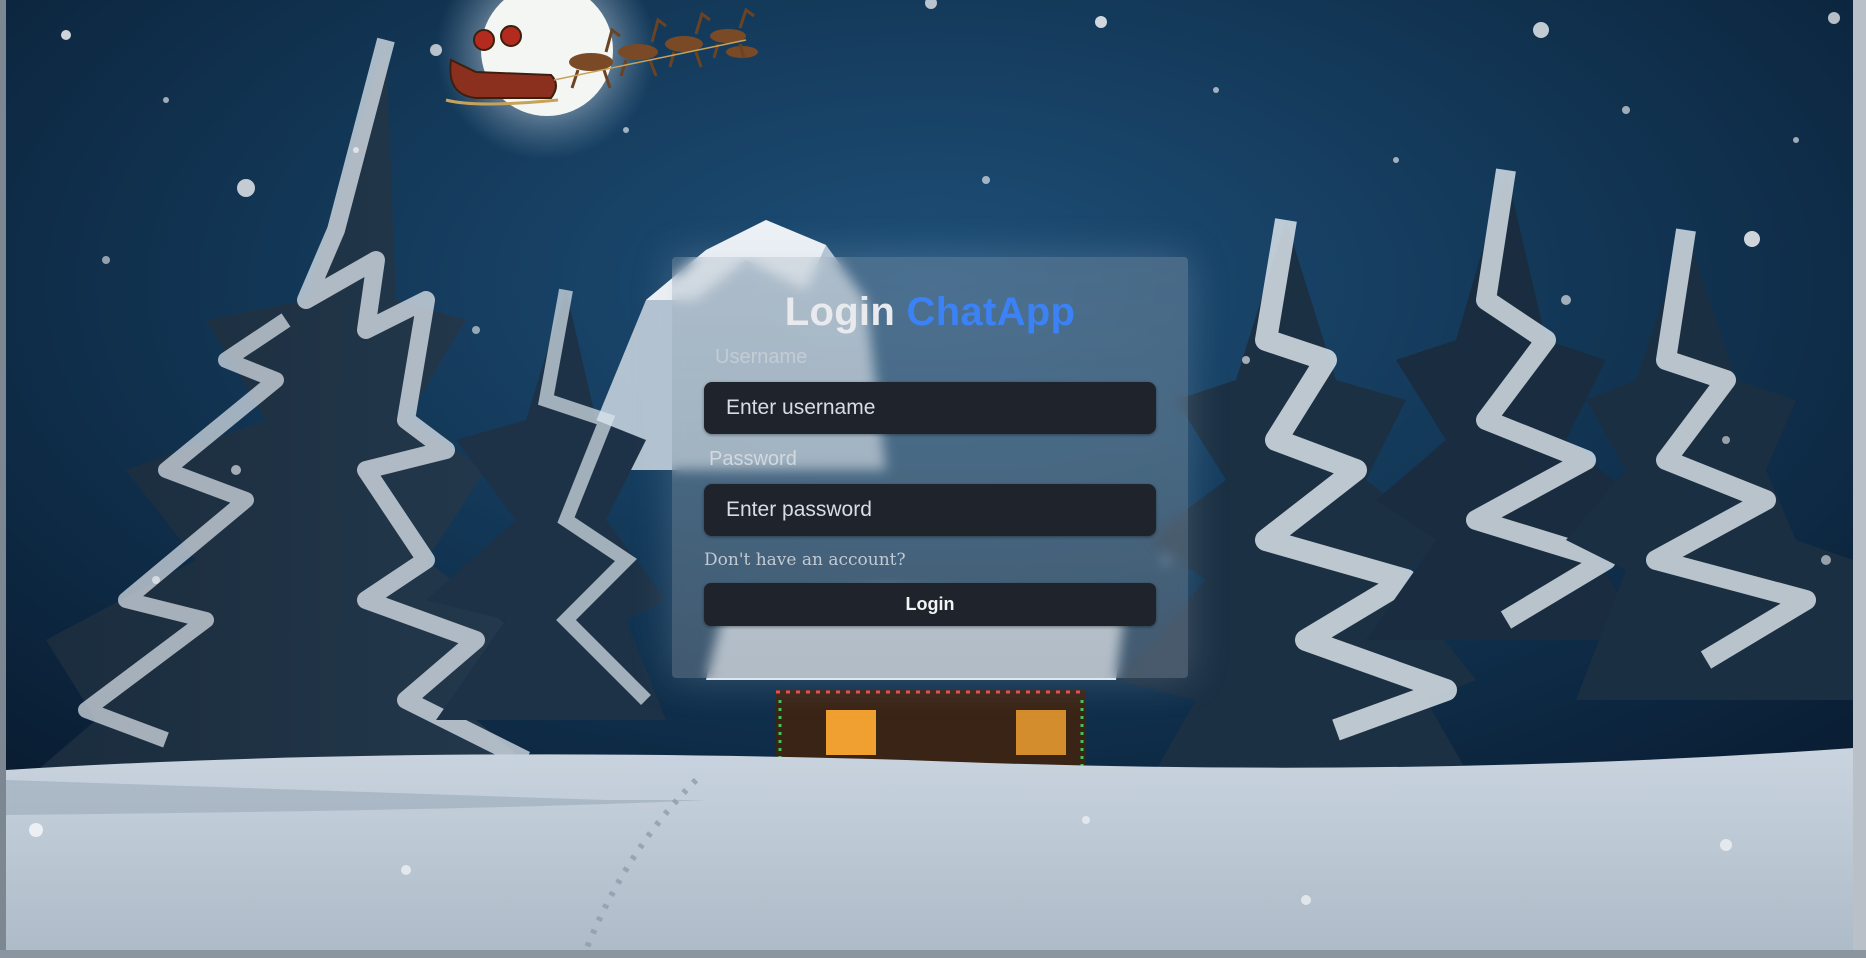  Describe the element at coordinates (991, 312) in the screenshot. I see `brand-name: ChatApp` at that location.